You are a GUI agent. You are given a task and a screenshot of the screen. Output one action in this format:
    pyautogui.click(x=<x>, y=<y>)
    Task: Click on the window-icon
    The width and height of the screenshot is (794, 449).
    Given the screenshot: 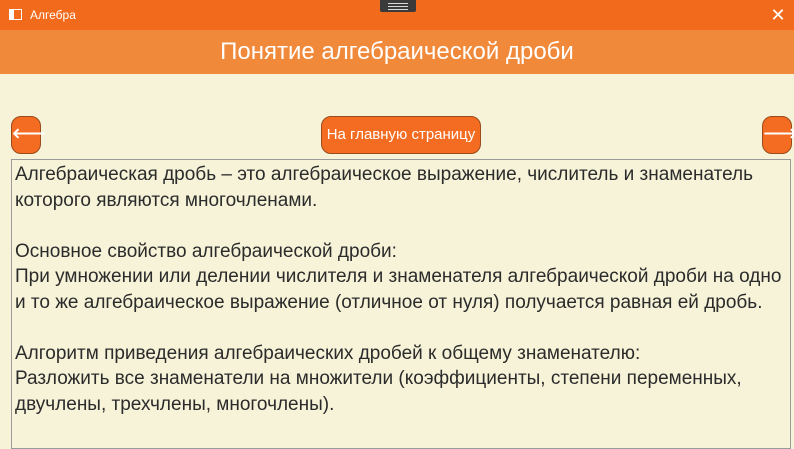 What is the action you would take?
    pyautogui.click(x=15, y=14)
    